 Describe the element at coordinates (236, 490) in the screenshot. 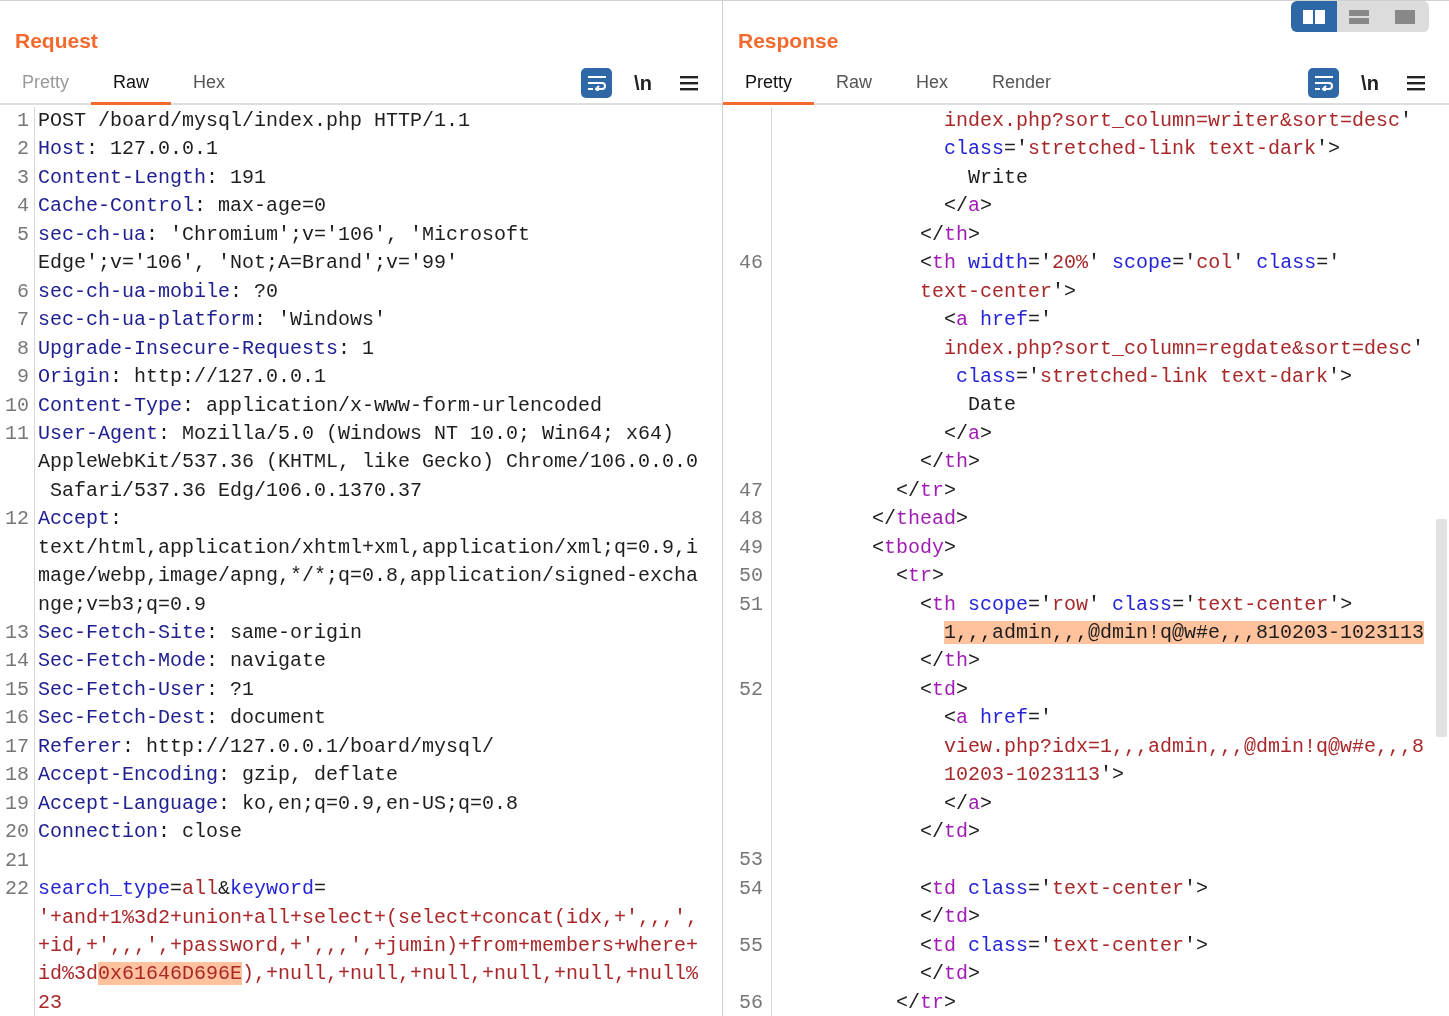

I see `code-line: Safari/537.36 Edg/106.0.1370.37` at that location.